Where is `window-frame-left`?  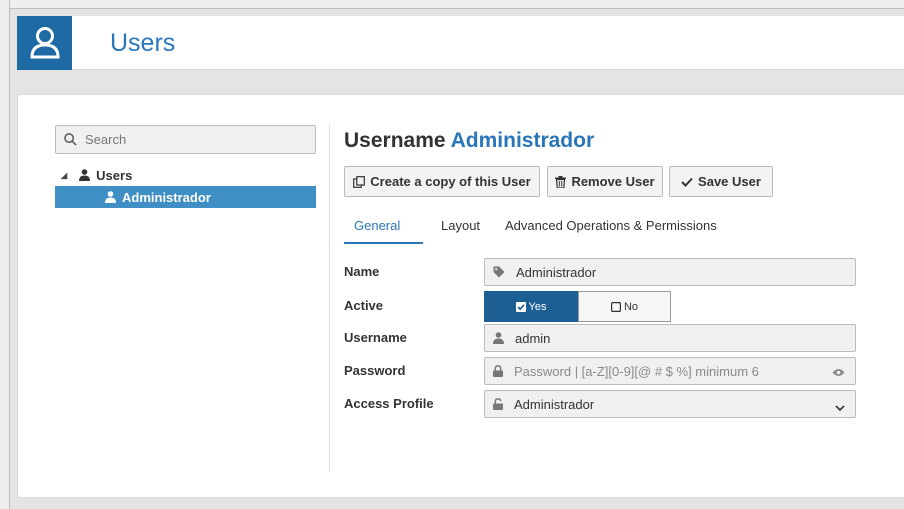 window-frame-left is located at coordinates (5, 254).